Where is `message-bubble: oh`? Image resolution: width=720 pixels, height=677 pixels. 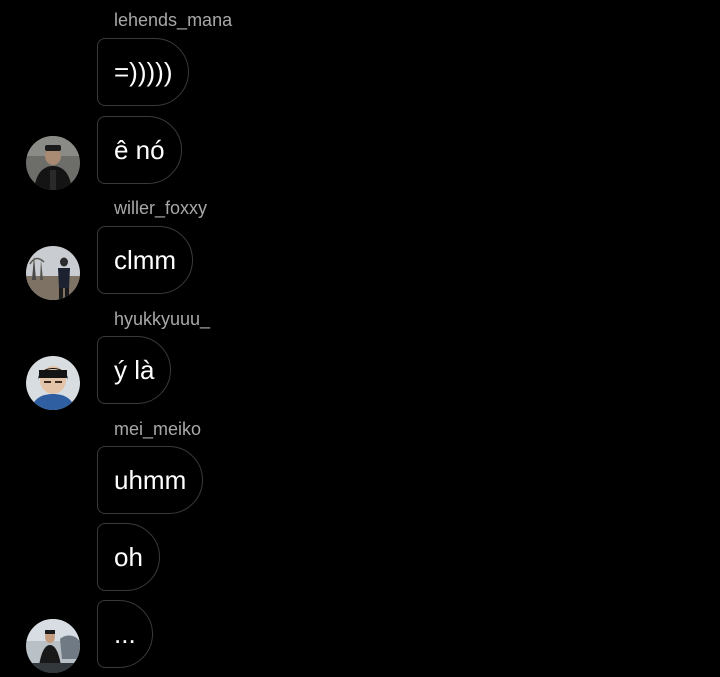 message-bubble: oh is located at coordinates (128, 557).